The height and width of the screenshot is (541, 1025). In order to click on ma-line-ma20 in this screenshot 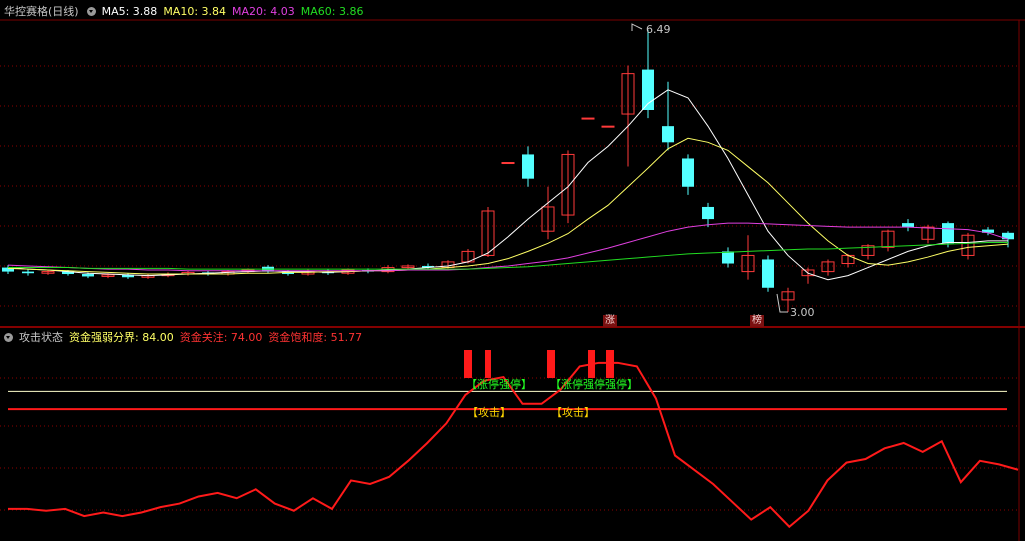, I will do `click(508, 247)`.